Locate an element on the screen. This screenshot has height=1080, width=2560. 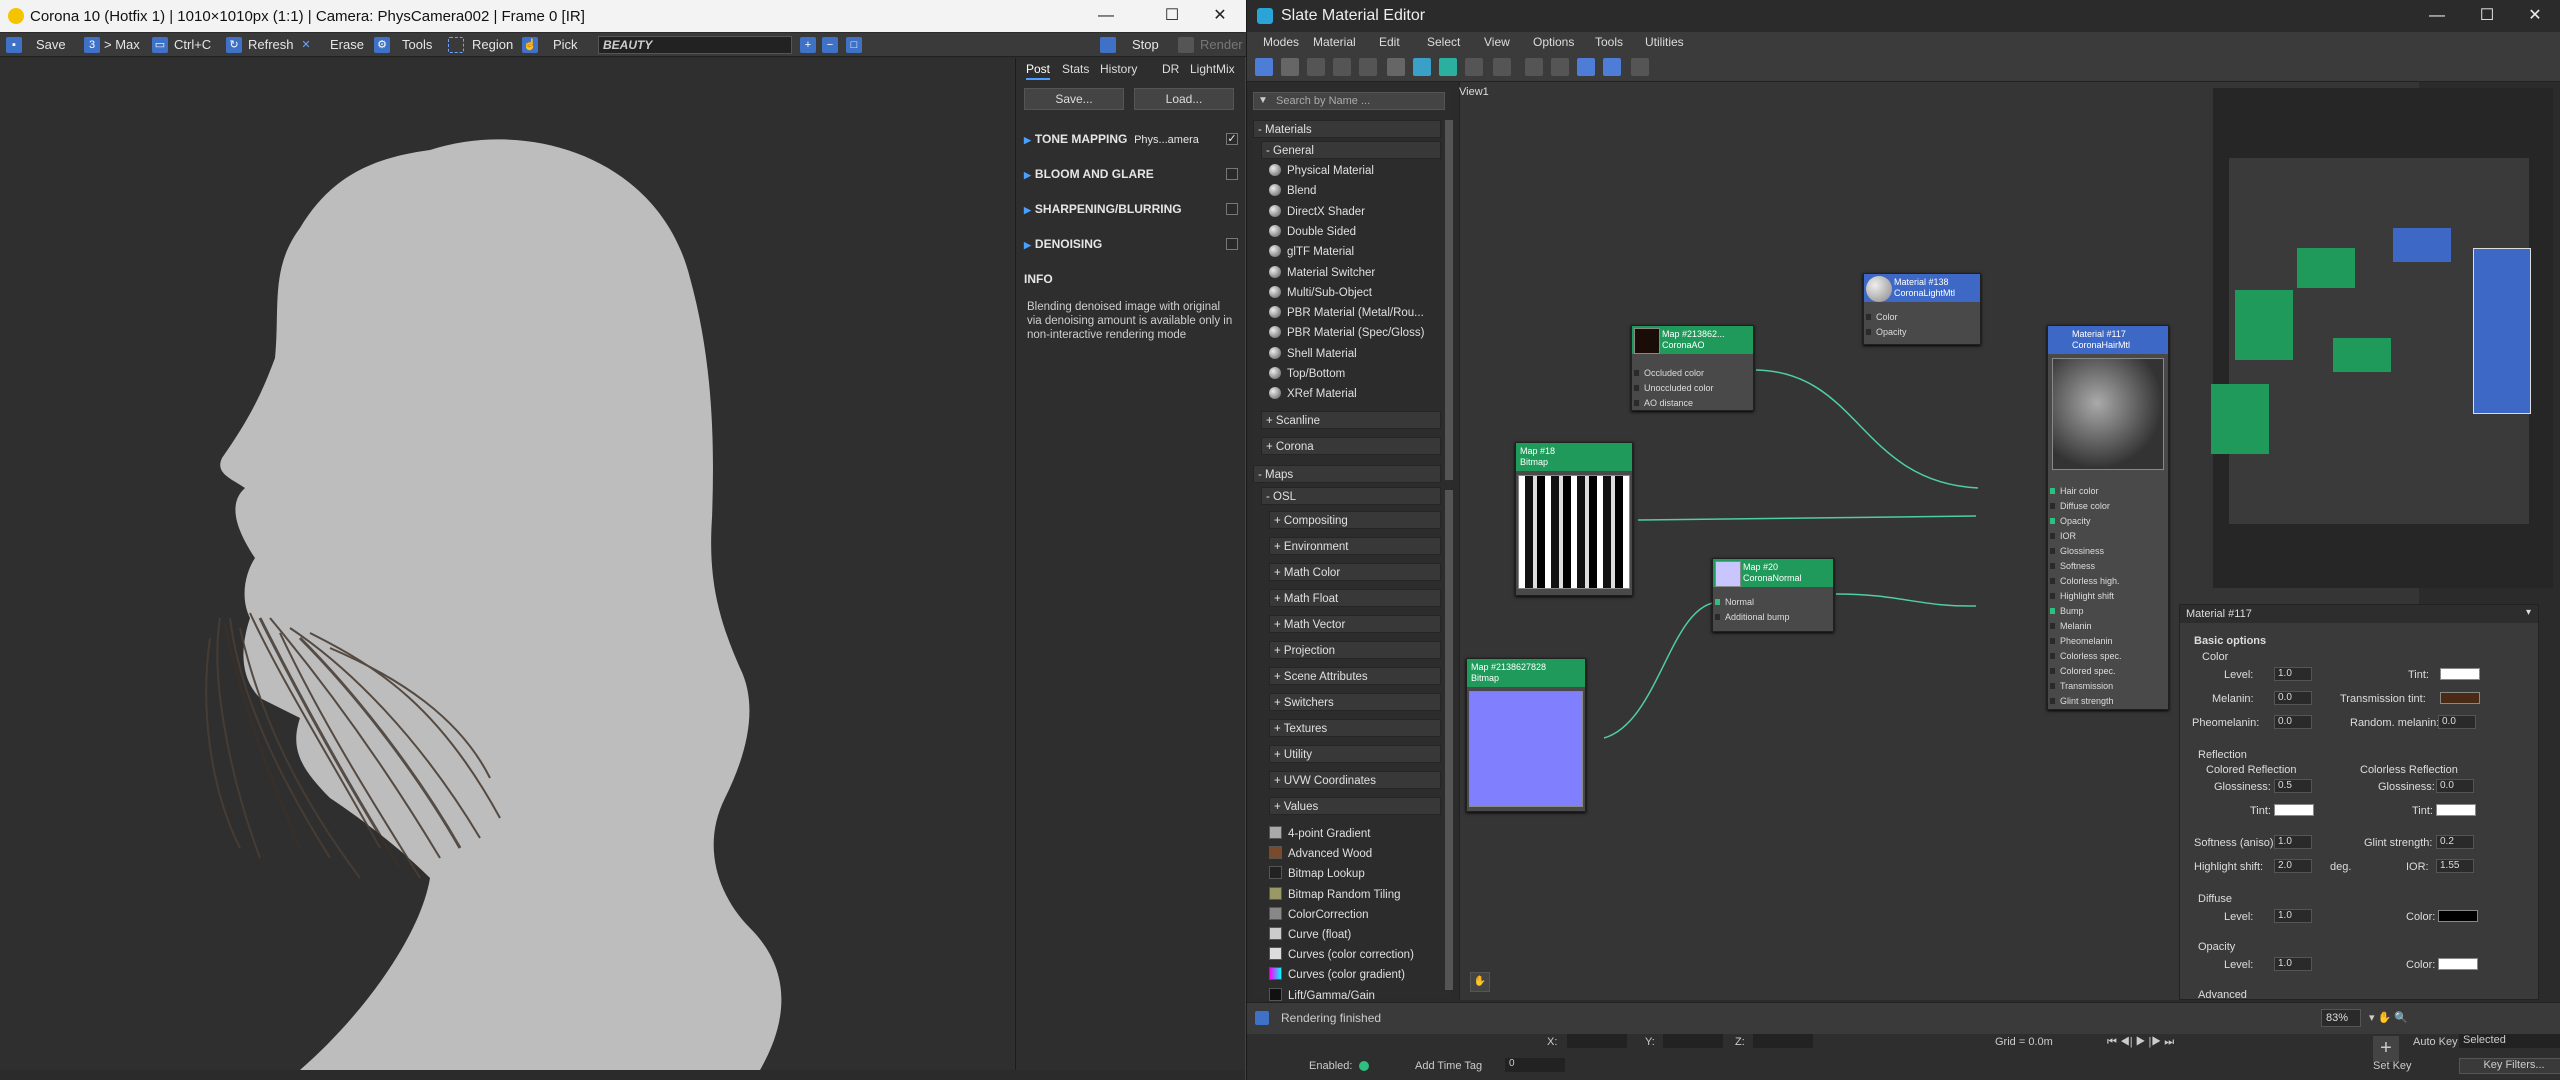
menu-view: View is located at coordinates (1497, 42).